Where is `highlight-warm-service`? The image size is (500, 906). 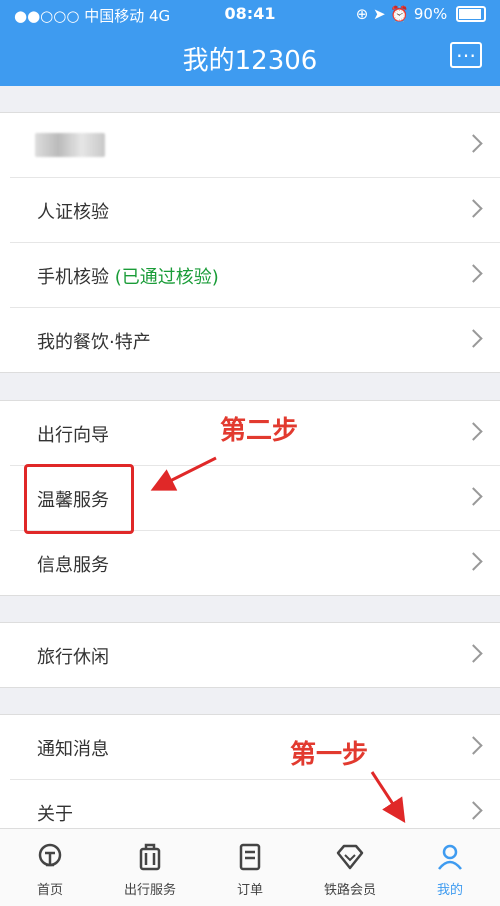 highlight-warm-service is located at coordinates (79, 499).